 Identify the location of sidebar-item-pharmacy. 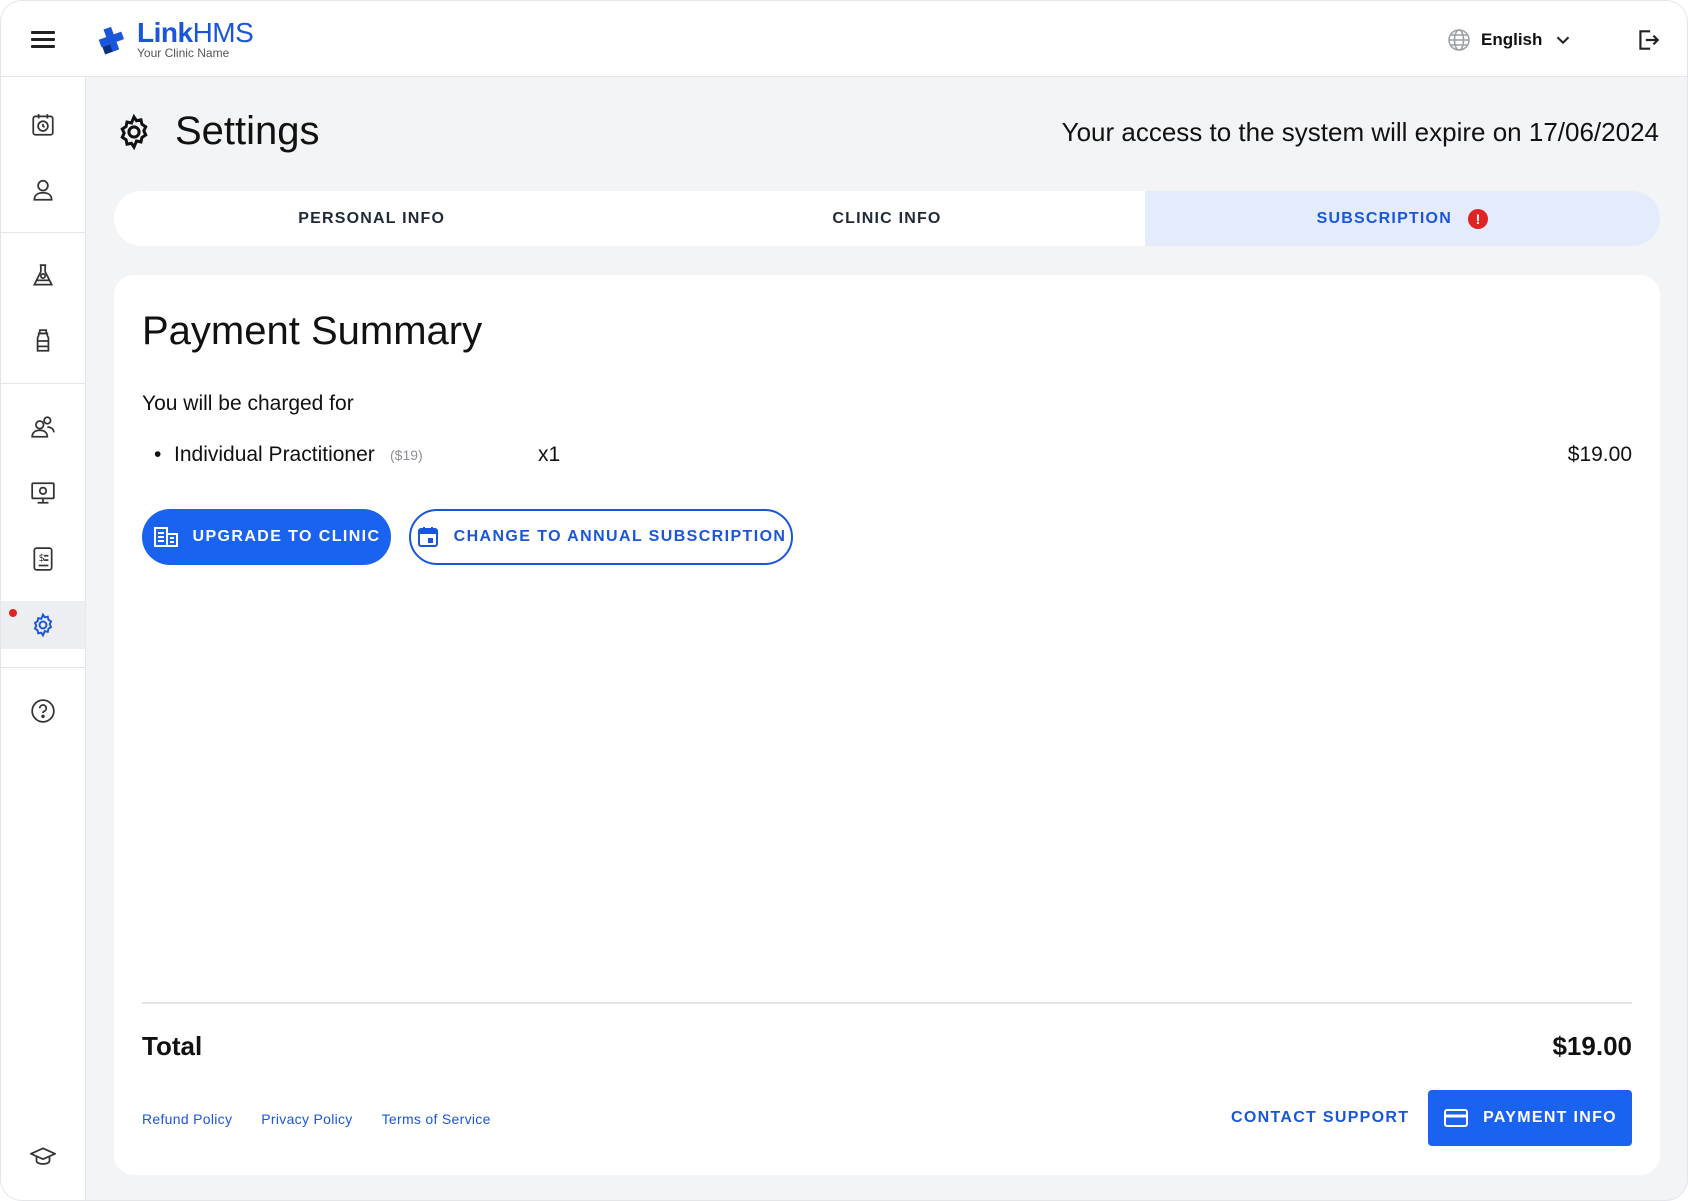
(43, 341).